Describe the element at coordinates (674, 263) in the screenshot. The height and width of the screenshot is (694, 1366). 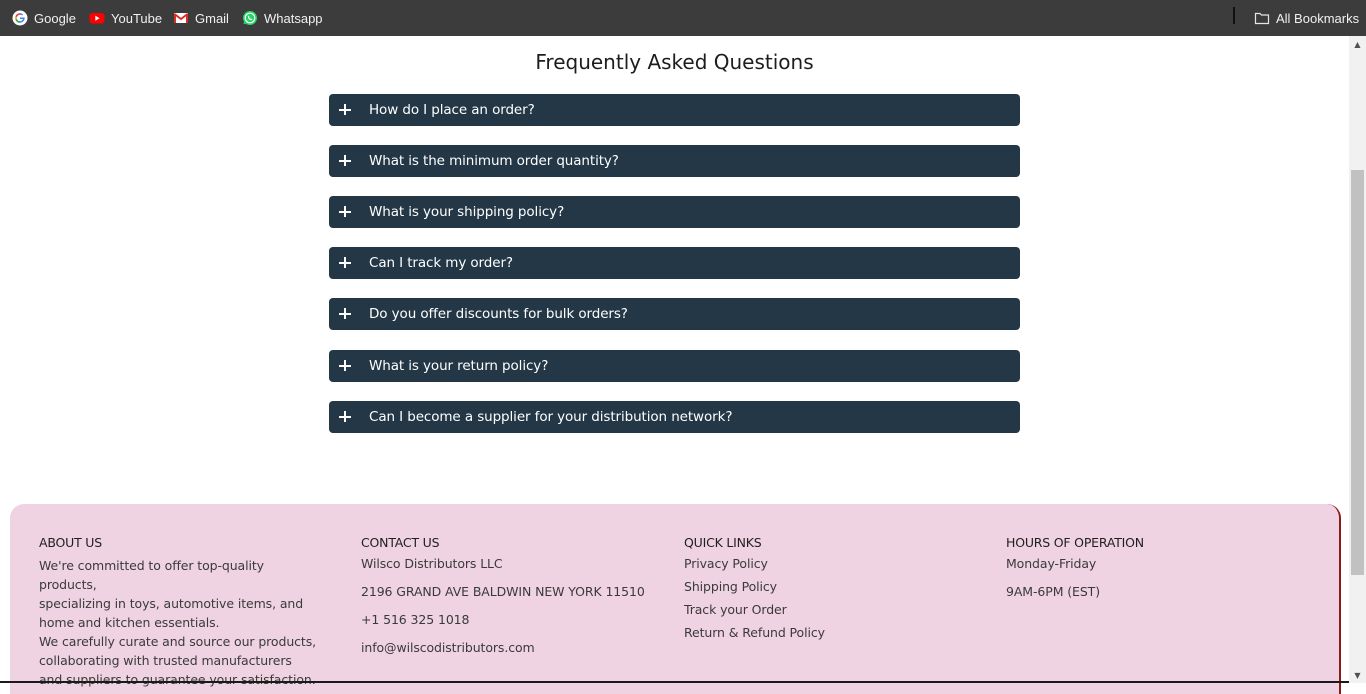
I see `faq-item: Can I track my order?` at that location.